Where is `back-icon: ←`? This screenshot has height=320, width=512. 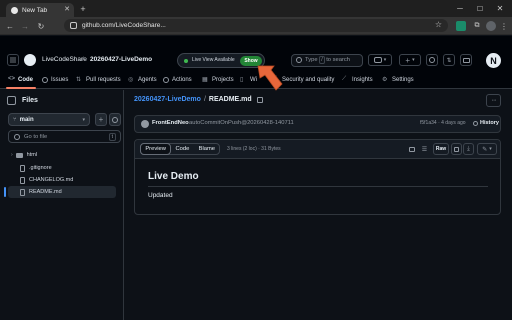
back-icon: ← is located at coordinates (10, 26).